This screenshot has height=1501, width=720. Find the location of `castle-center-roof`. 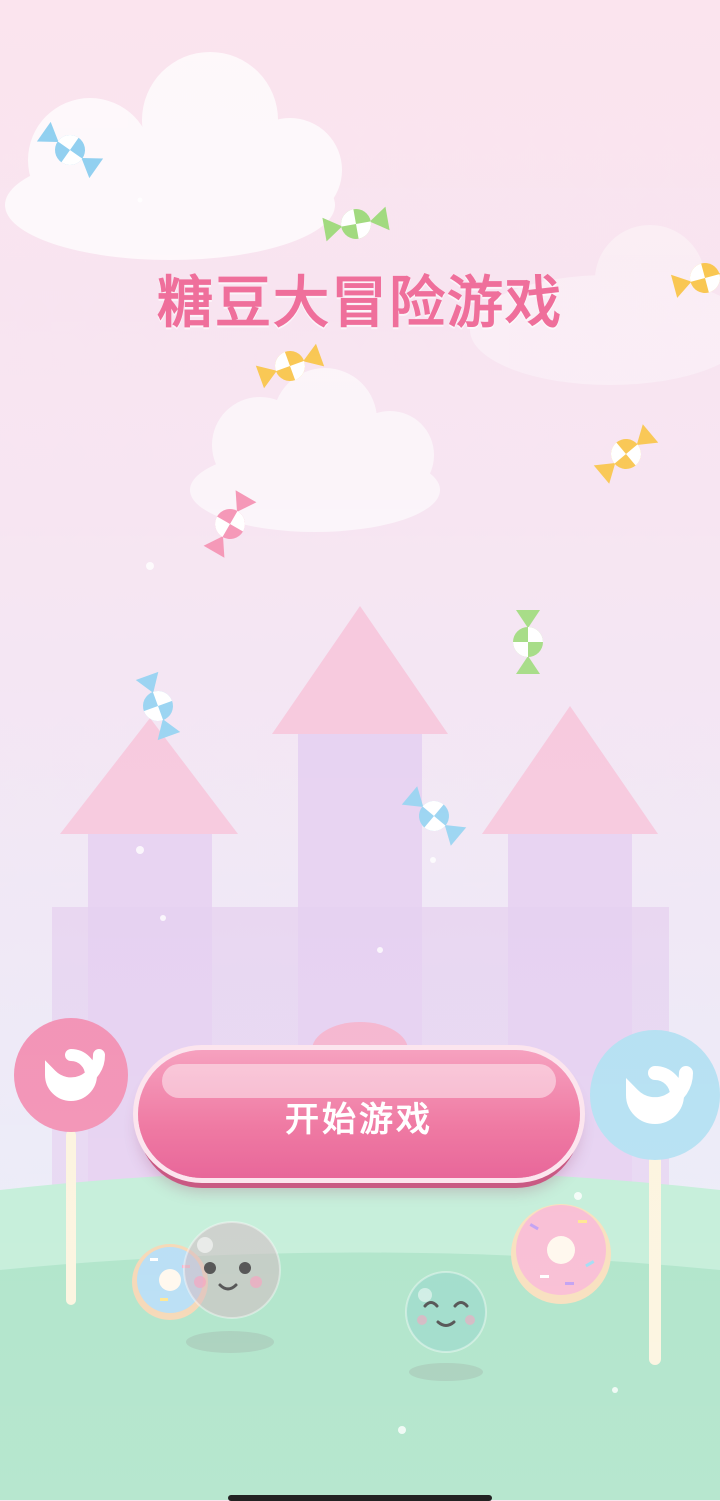

castle-center-roof is located at coordinates (360, 670).